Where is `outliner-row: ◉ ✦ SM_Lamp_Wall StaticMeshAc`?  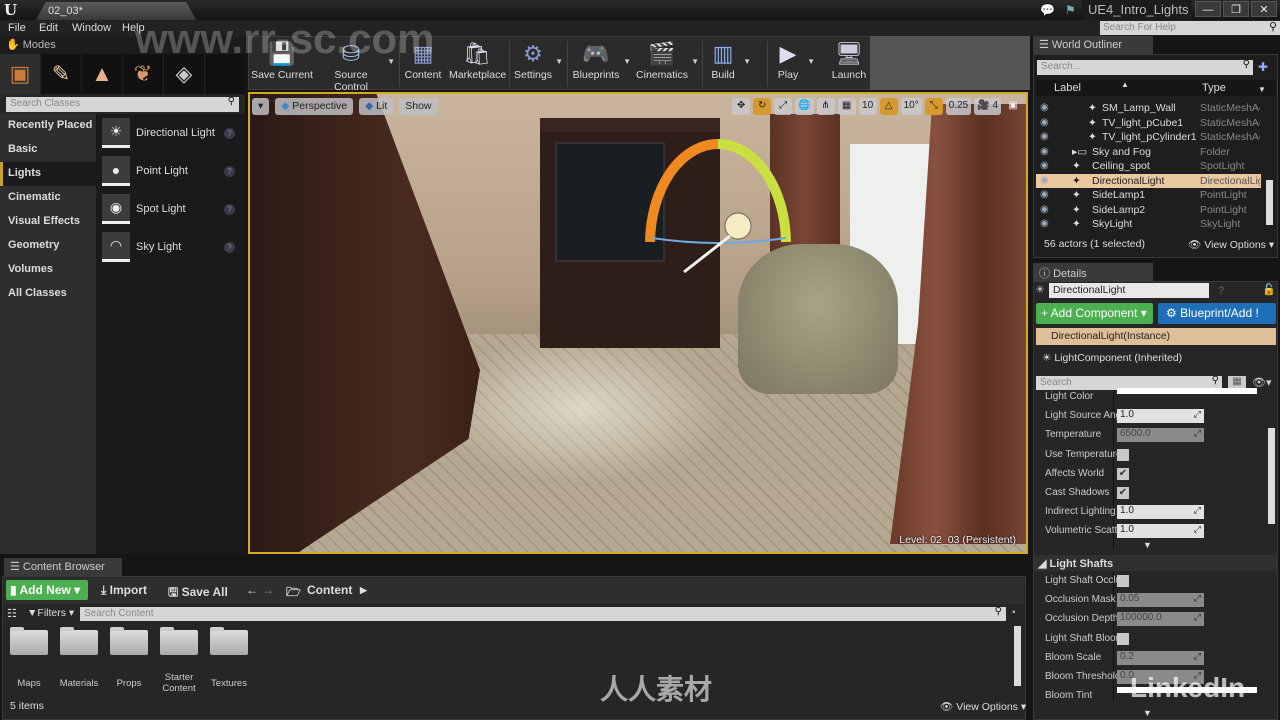 outliner-row: ◉ ✦ SM_Lamp_Wall StaticMeshAc is located at coordinates (1148, 108).